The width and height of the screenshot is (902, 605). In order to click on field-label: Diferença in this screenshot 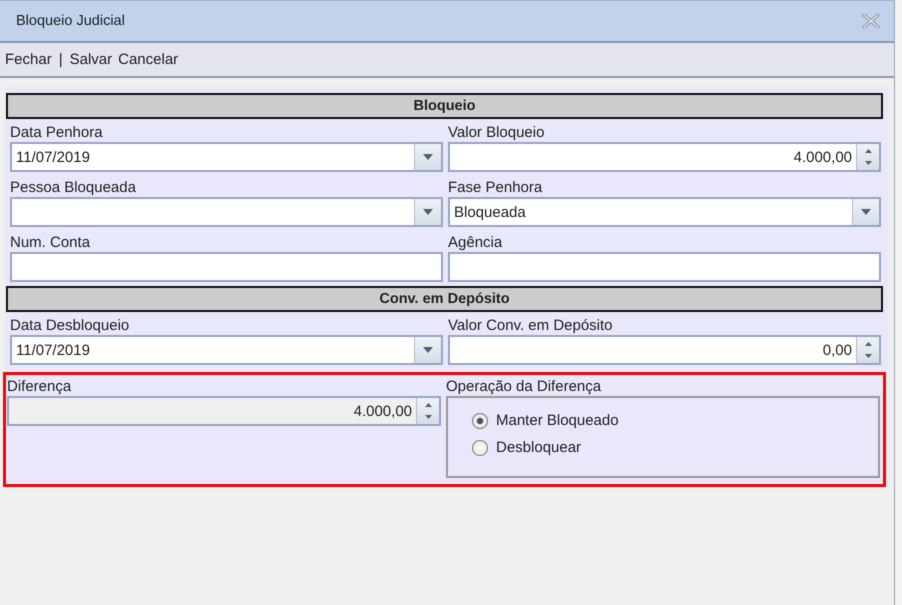, I will do `click(39, 386)`.